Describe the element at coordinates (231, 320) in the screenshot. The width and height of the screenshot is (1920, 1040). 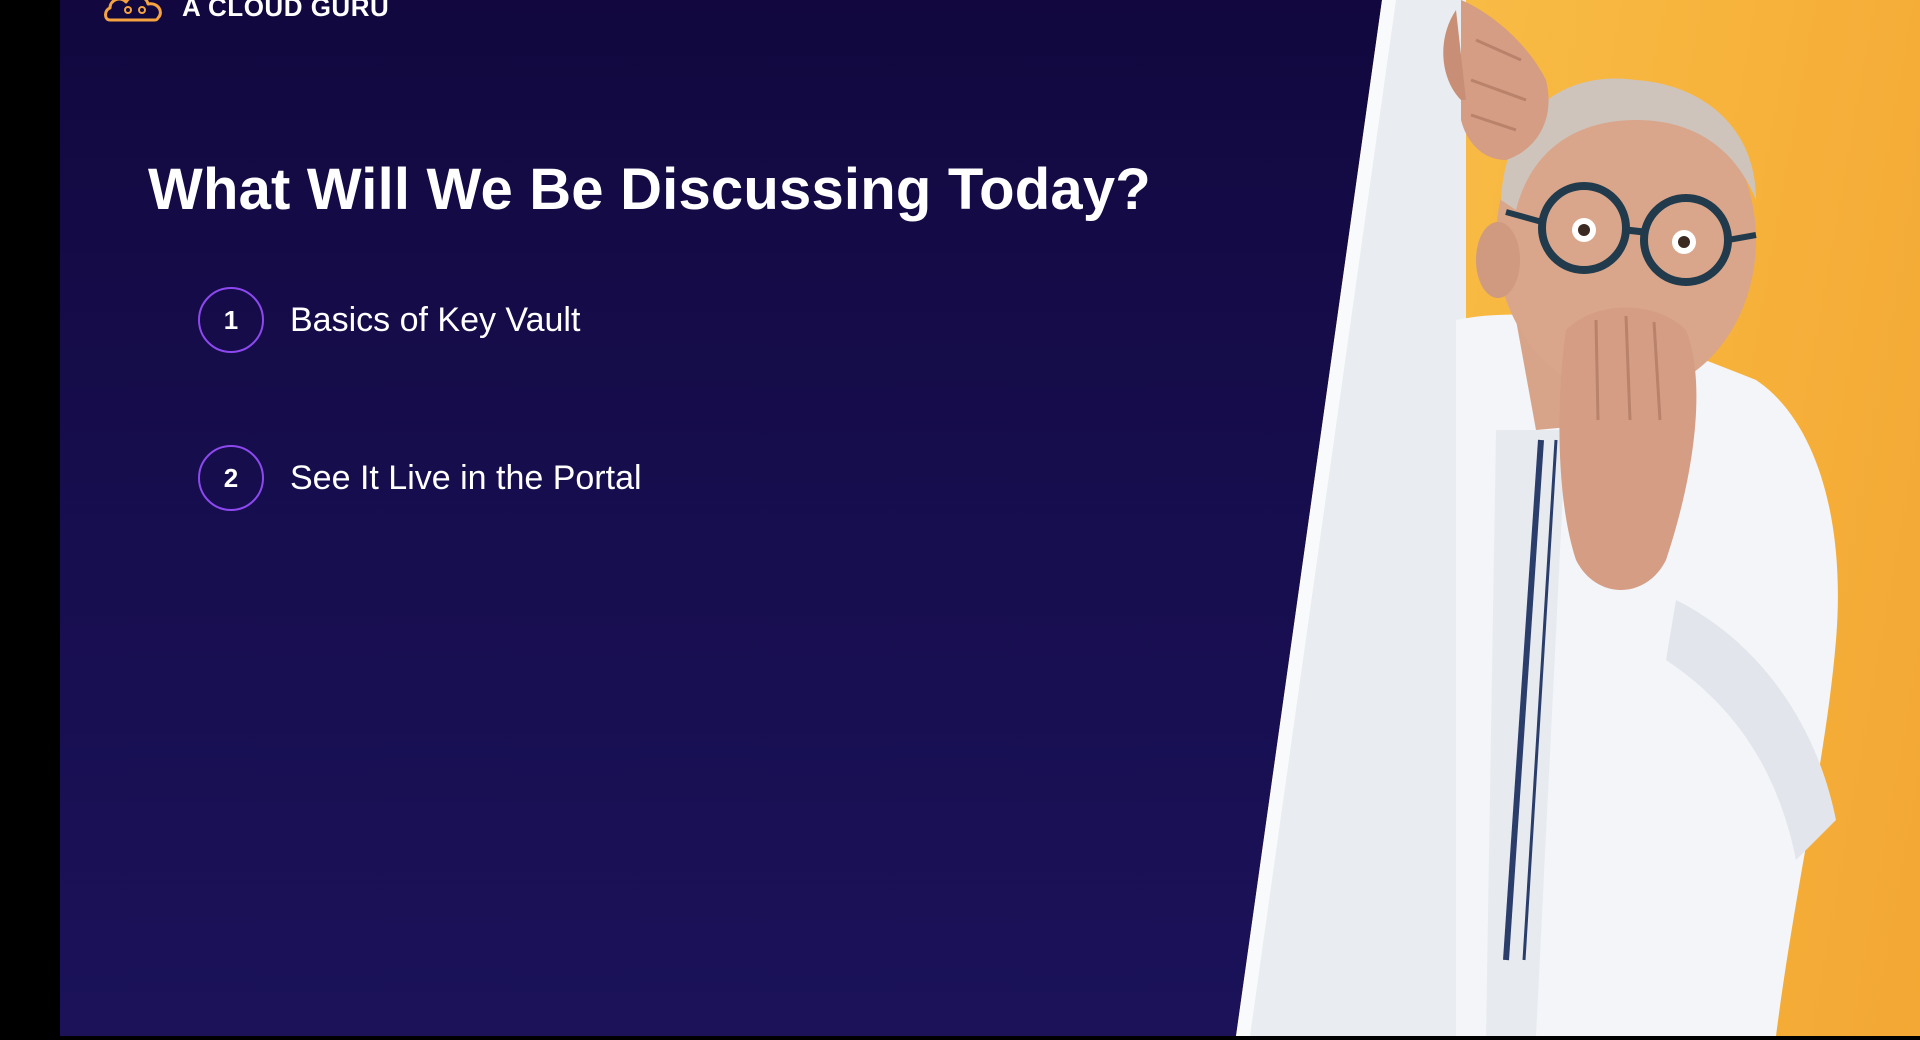
I see `agenda-number-badge: 1` at that location.